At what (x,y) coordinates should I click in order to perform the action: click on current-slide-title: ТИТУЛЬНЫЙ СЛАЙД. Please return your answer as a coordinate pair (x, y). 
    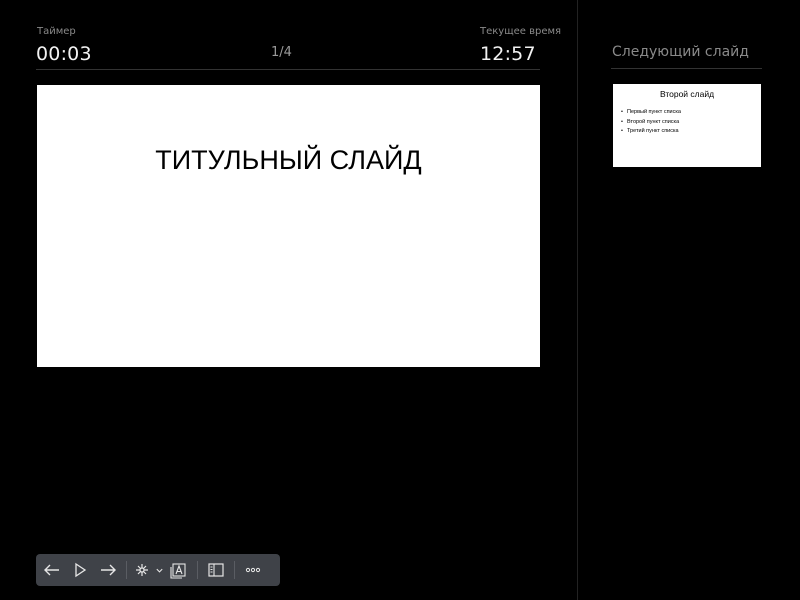
    Looking at the image, I should click on (288, 160).